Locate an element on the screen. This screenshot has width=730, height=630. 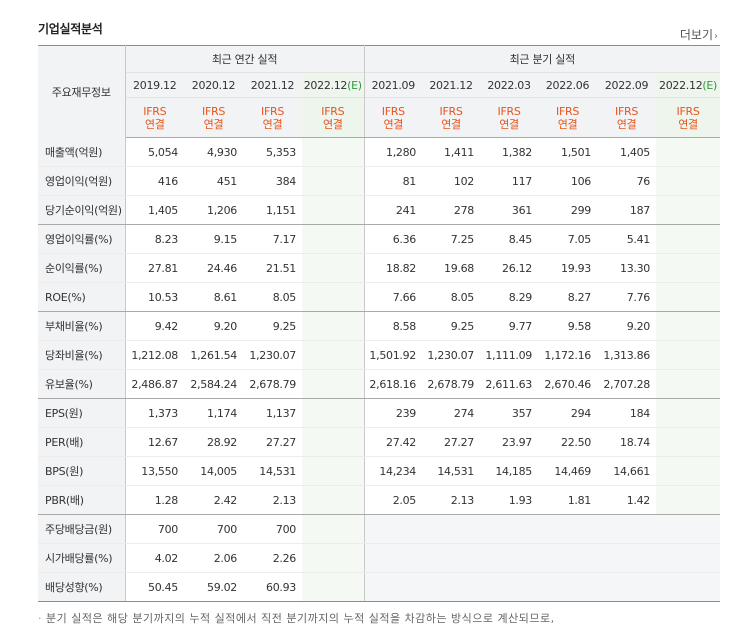
table-cell: 22.50 is located at coordinates (568, 442).